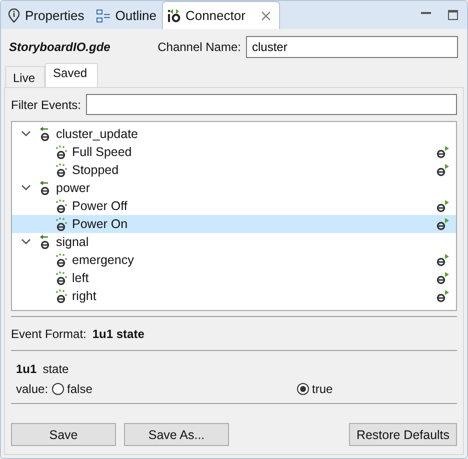  I want to click on view-tab: Outline, so click(126, 15).